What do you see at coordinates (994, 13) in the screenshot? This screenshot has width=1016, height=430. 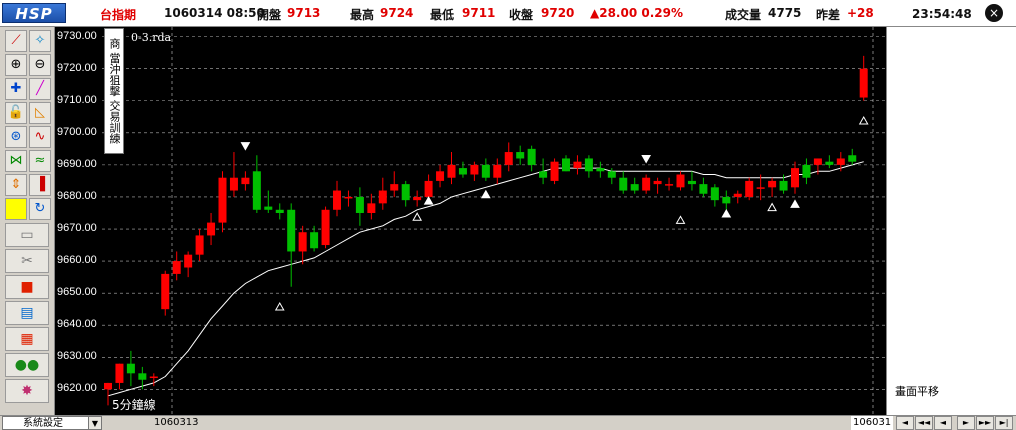 I see `close-icon: ×` at bounding box center [994, 13].